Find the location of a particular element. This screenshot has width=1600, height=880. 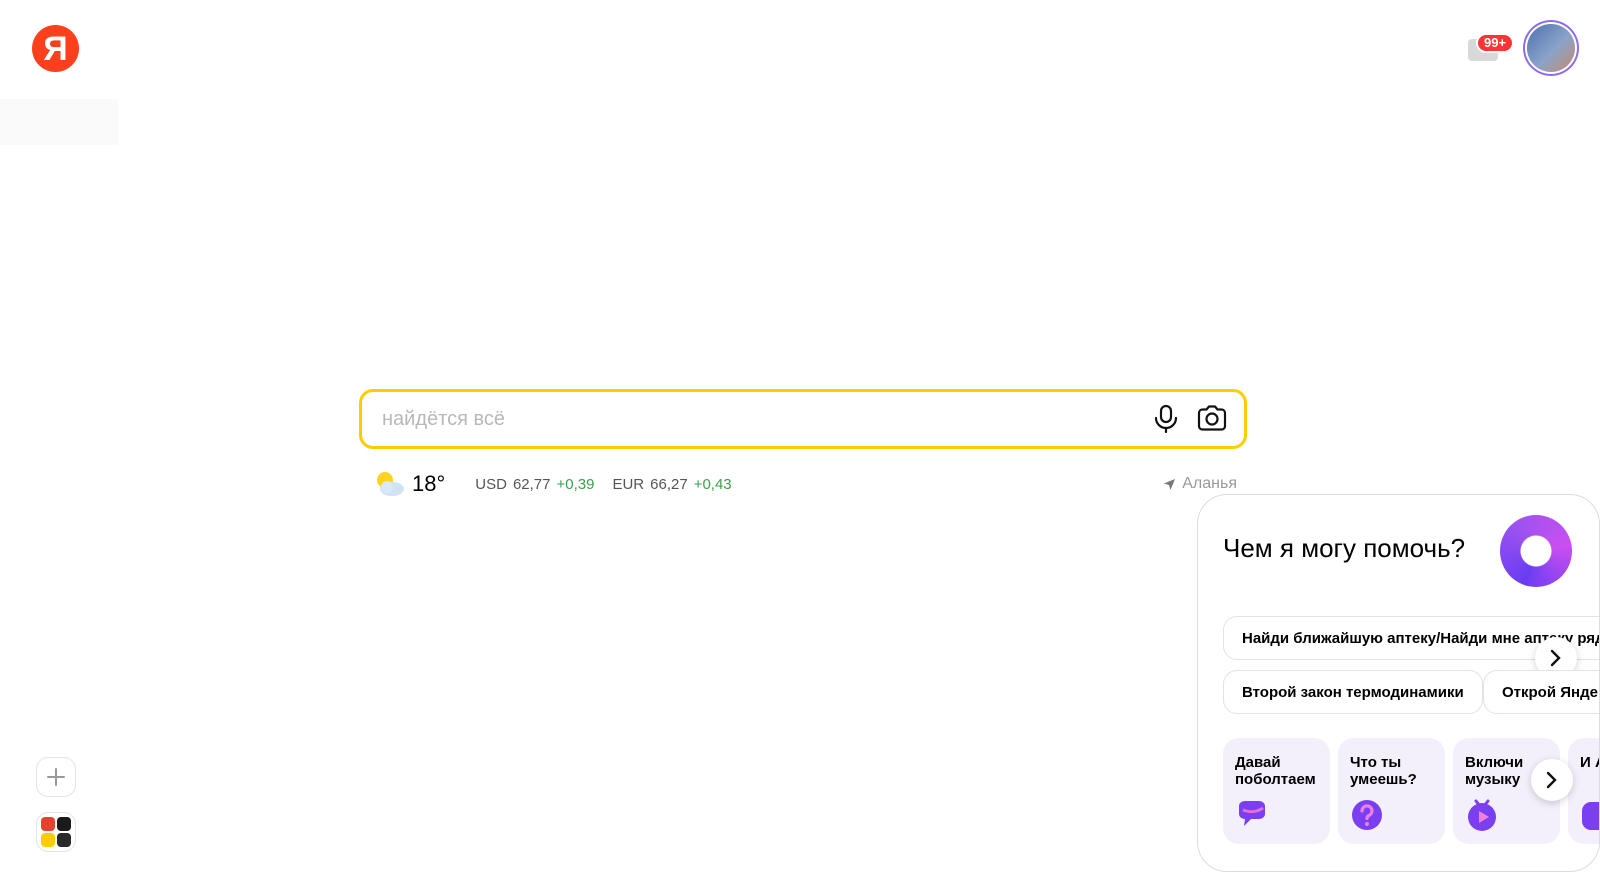

alice-title: Чем я могу помочь? is located at coordinates (1344, 548).